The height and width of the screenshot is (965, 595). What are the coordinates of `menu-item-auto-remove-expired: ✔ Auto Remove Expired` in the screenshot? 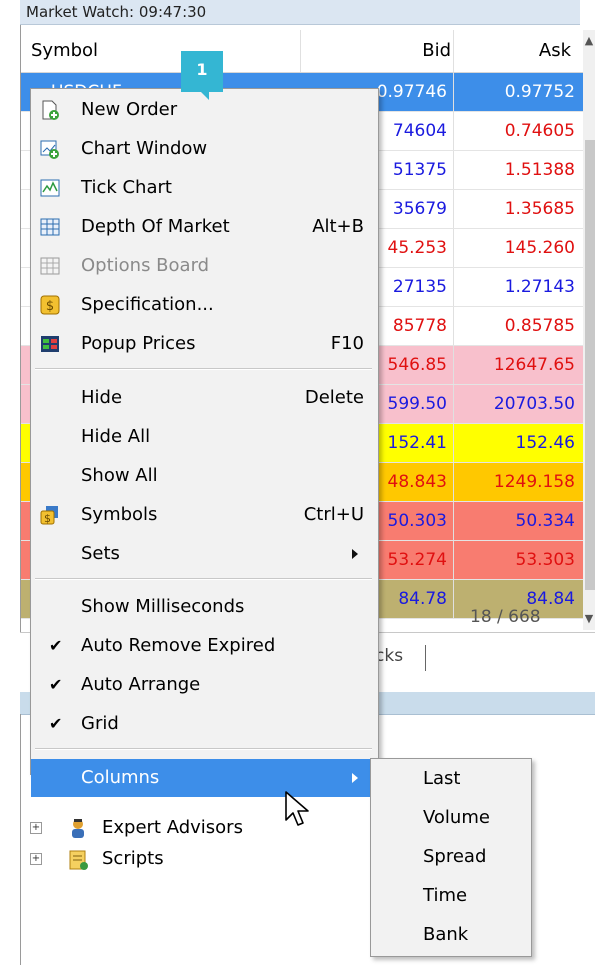 It's located at (203, 646).